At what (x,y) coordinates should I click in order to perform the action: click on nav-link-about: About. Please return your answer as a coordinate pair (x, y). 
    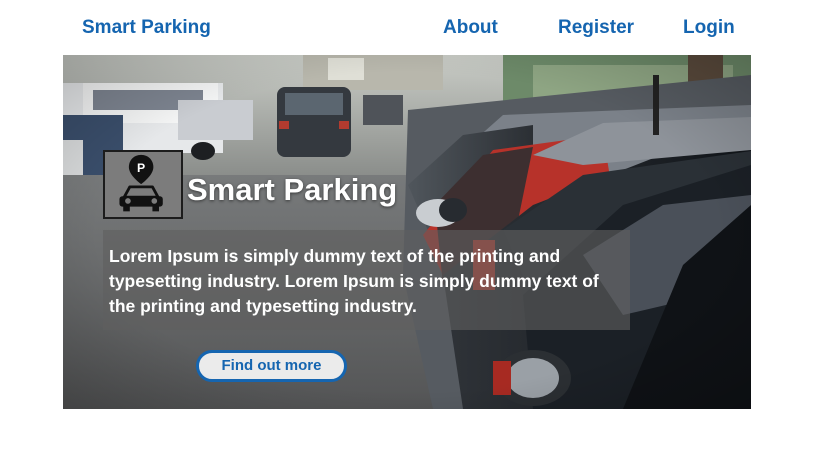
    Looking at the image, I should click on (470, 28).